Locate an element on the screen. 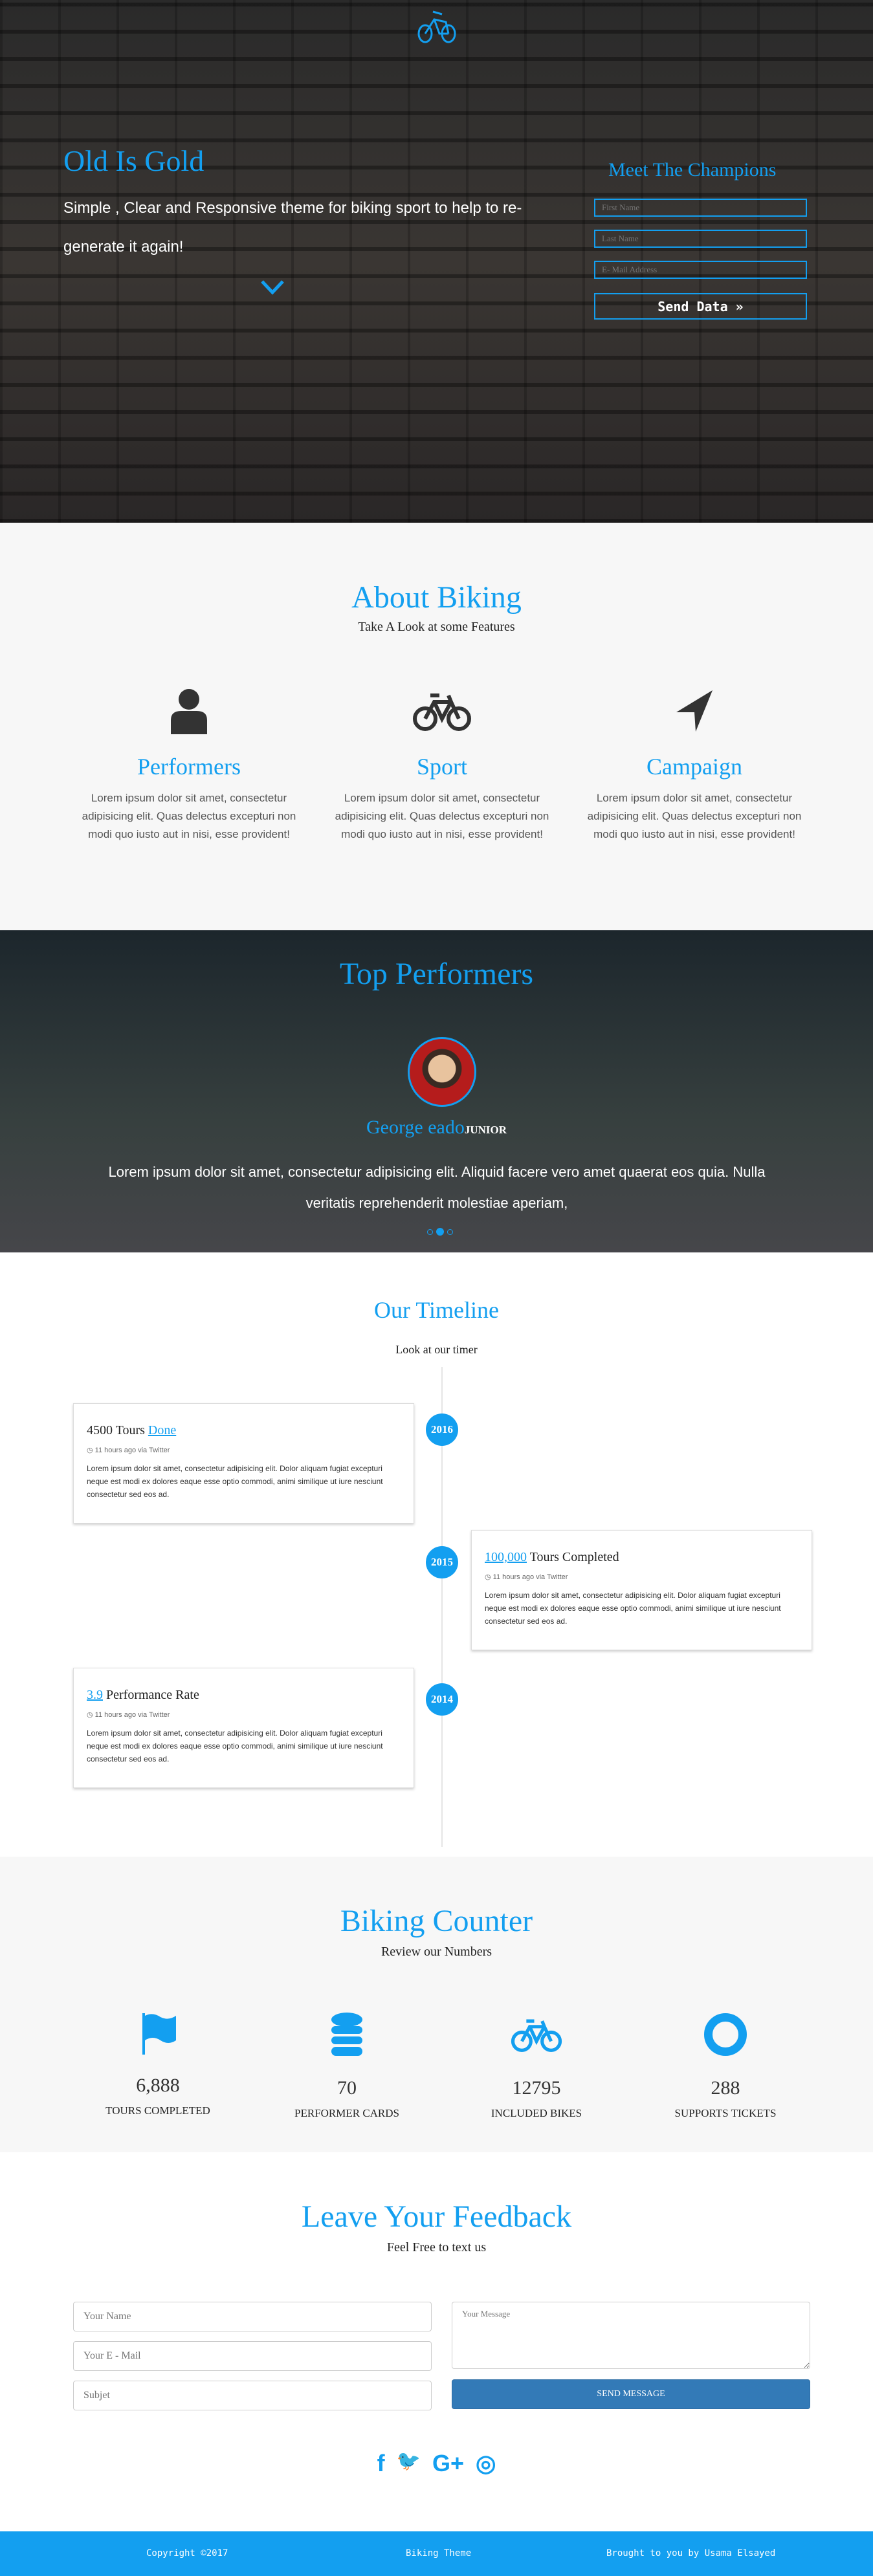  section-subtitle: Take A Look at some Features is located at coordinates (436, 627).